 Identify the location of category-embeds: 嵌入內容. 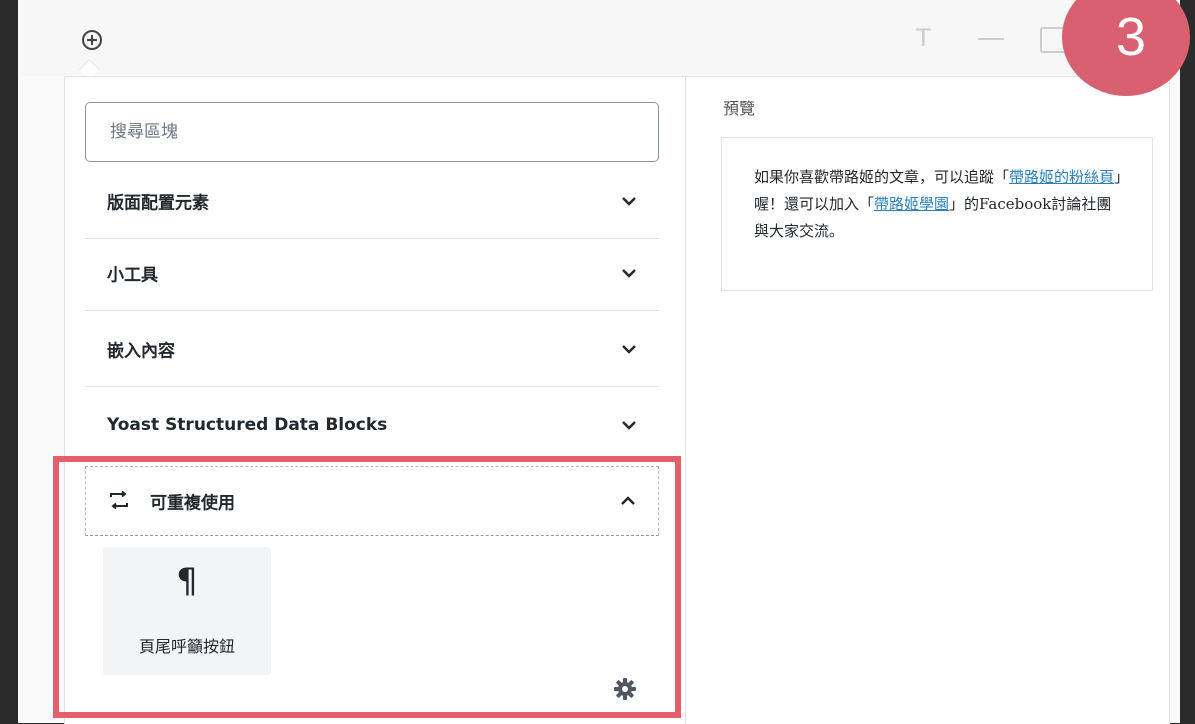
(372, 349).